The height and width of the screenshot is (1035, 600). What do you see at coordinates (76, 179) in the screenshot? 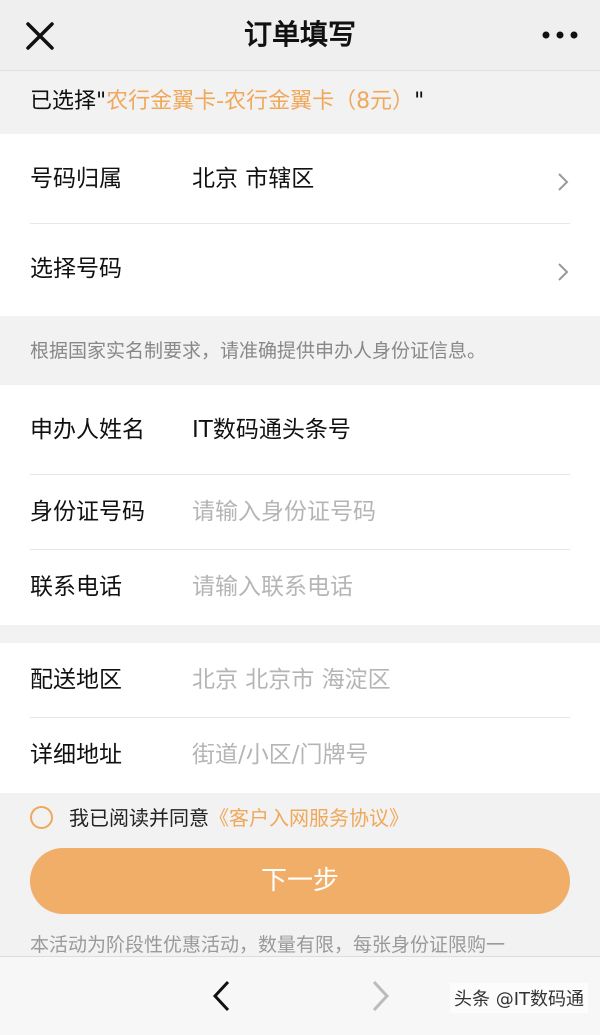
I see `number-location-label: 号码归属` at bounding box center [76, 179].